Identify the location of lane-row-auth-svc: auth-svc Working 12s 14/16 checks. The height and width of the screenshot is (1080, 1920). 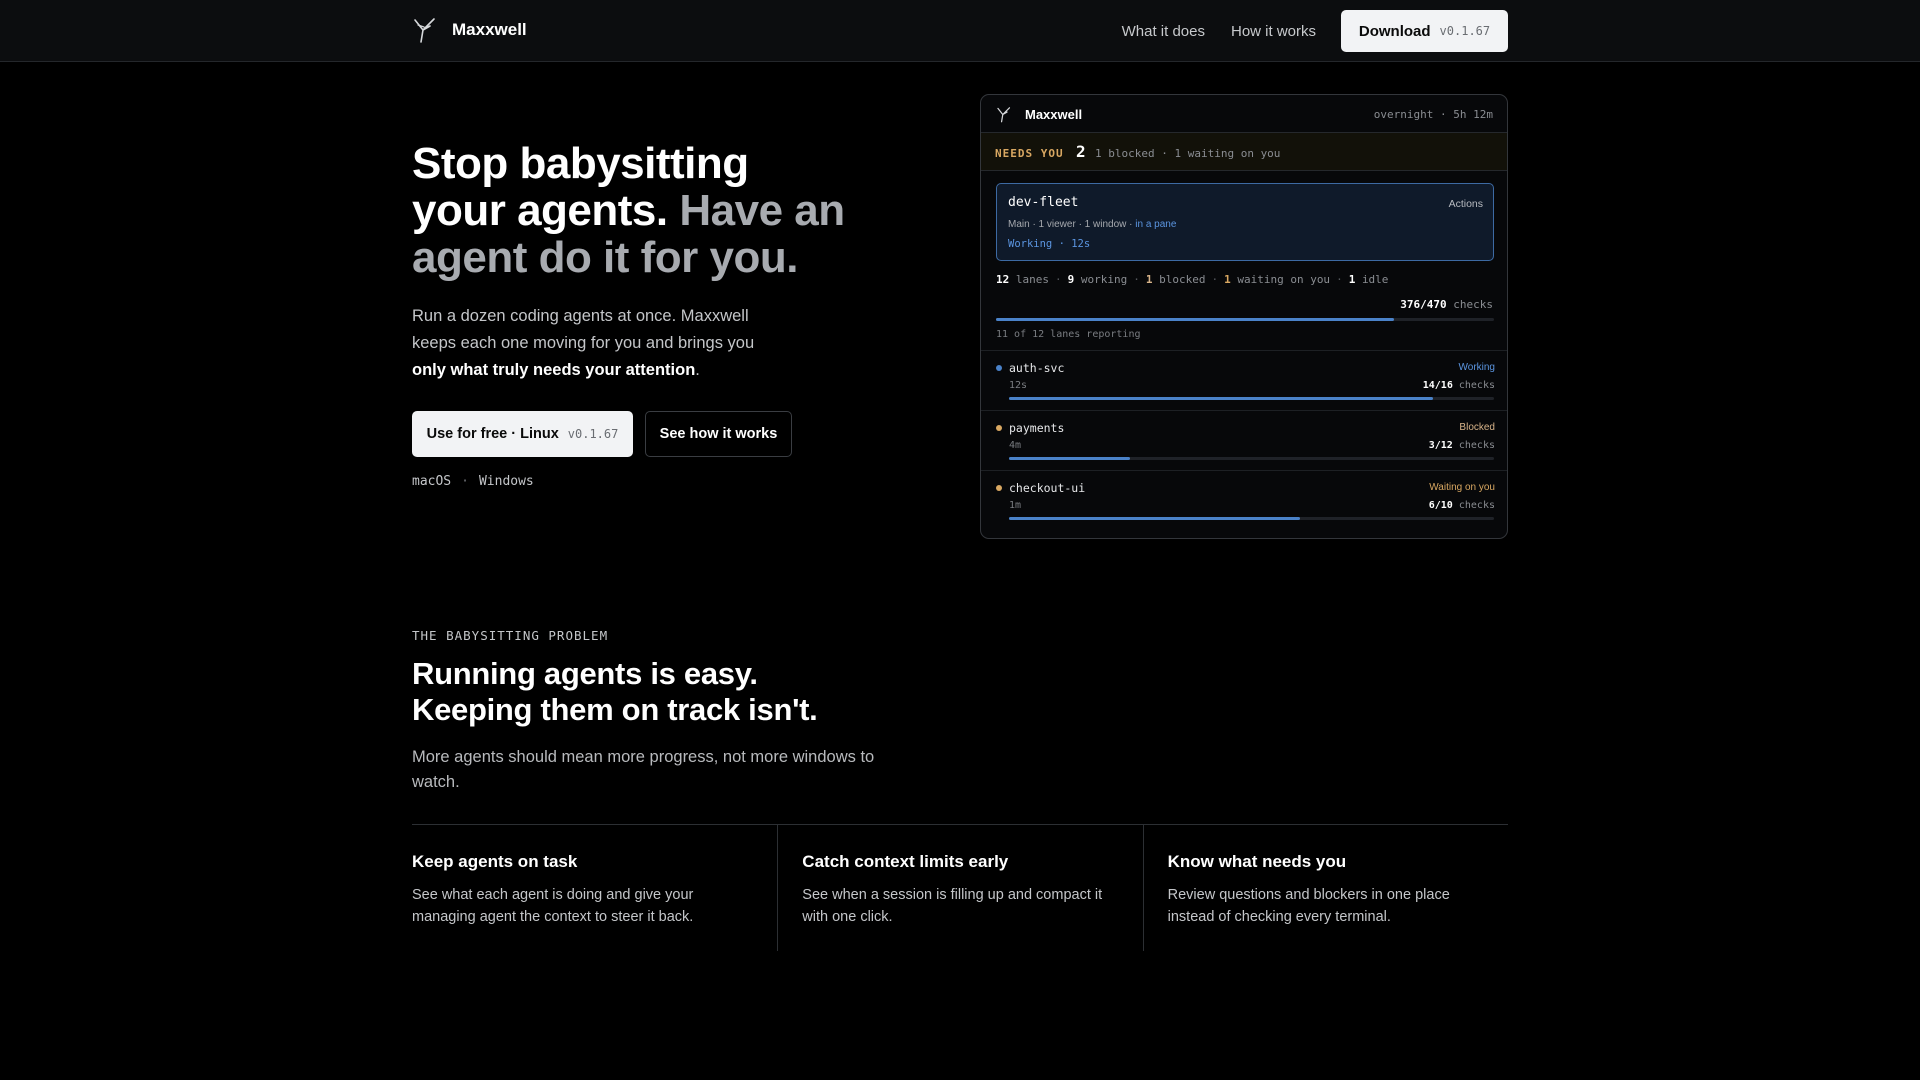
(1244, 380).